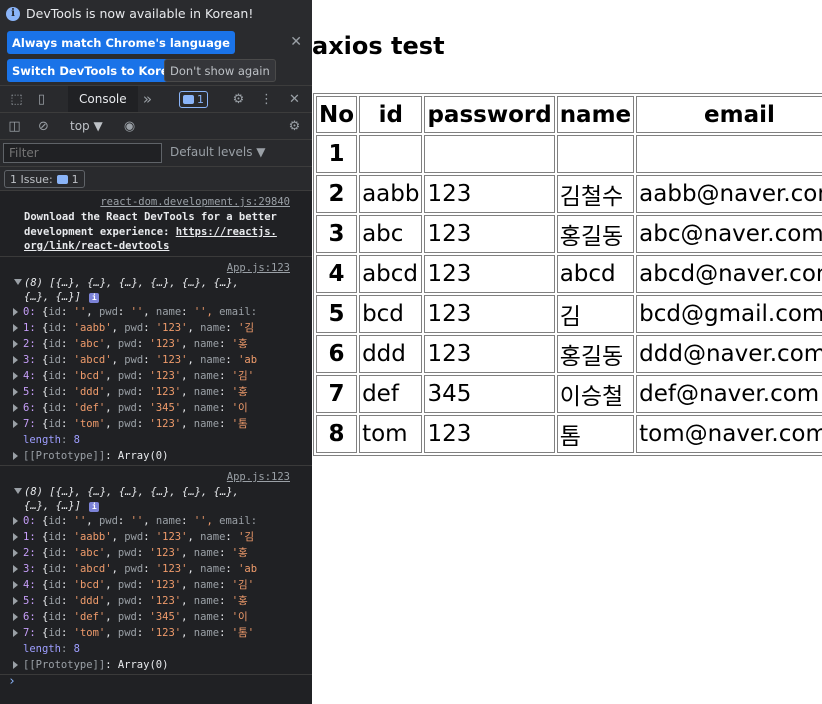  Describe the element at coordinates (96, 246) in the screenshot. I see `react-devtools-link-cont: org/link/react-devtools` at that location.